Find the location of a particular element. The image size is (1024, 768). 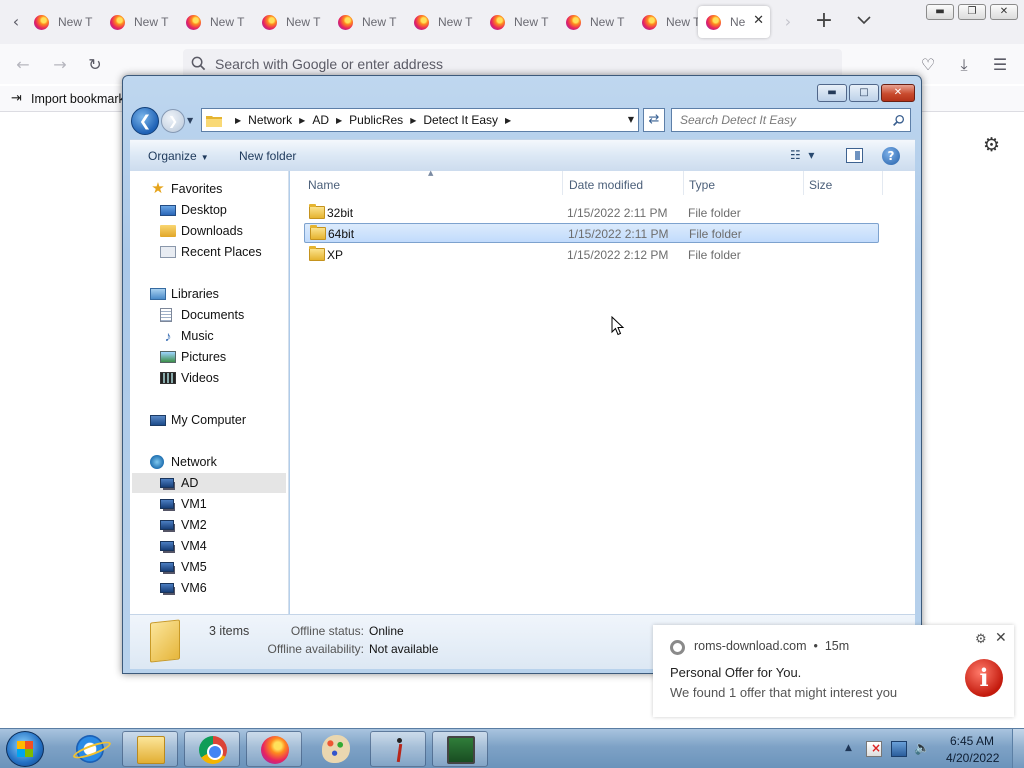

nav-vm1: VM1 is located at coordinates (183, 504).